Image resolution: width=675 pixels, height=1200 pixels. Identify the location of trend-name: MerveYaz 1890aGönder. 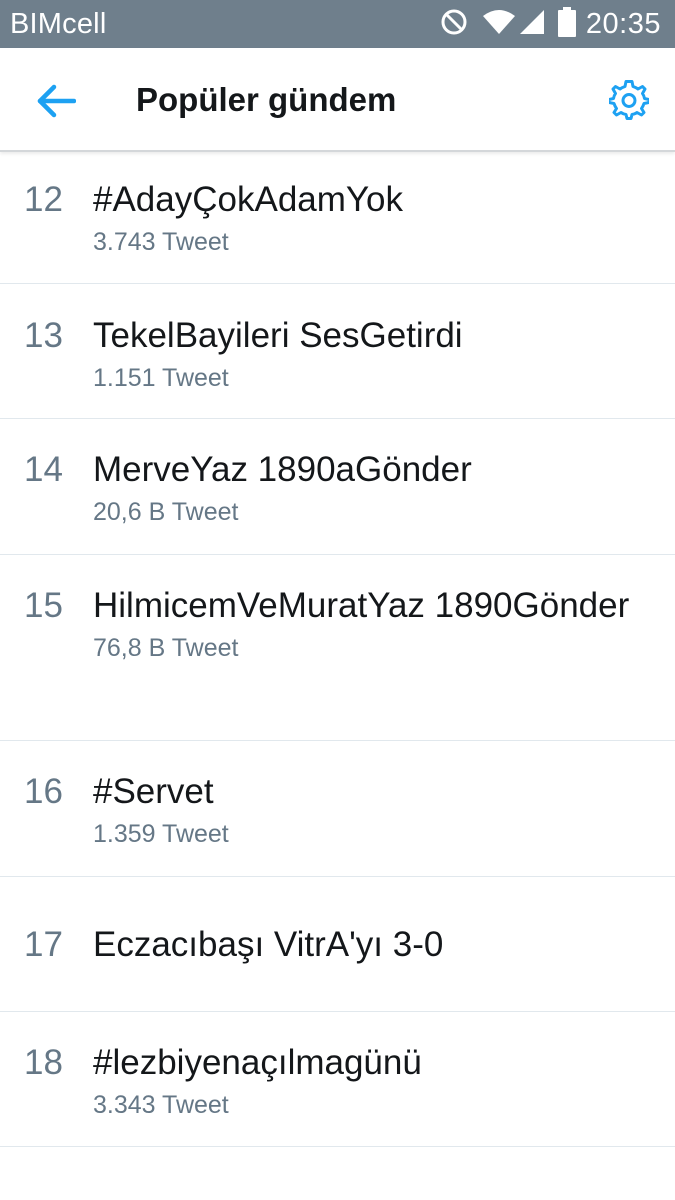
(282, 469).